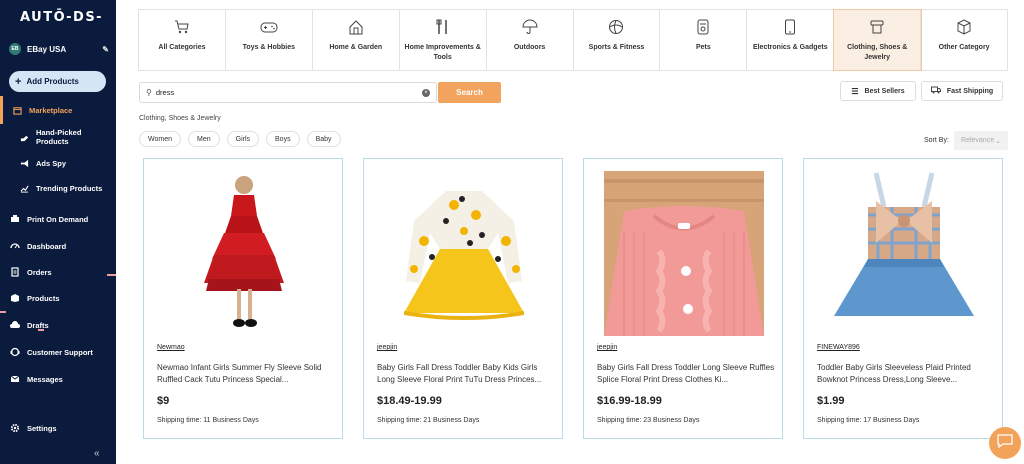 This screenshot has height=464, width=1024. Describe the element at coordinates (39, 272) in the screenshot. I see `sidebar-item-label: Orders` at that location.